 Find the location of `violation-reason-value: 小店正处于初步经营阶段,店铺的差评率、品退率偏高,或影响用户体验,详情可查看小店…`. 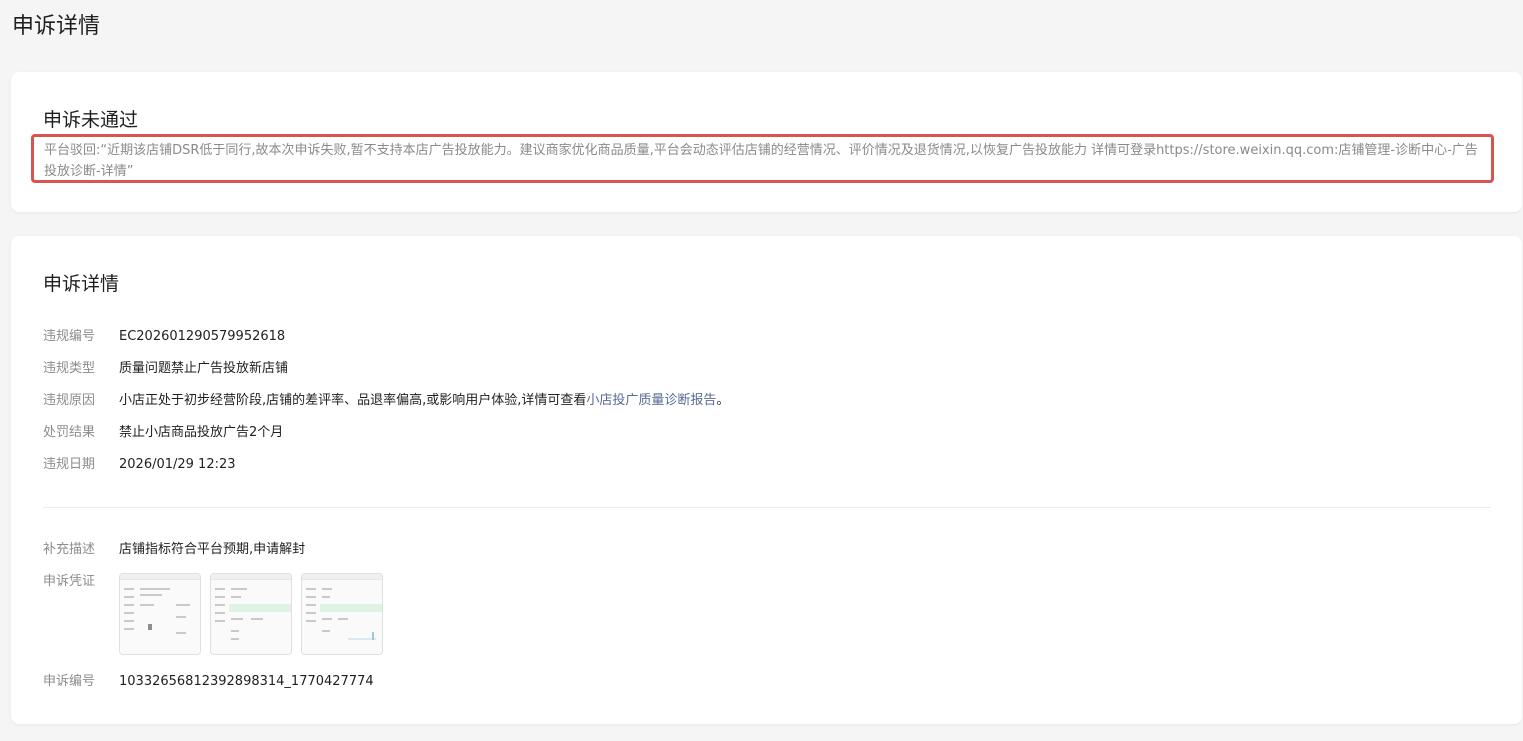

violation-reason-value: 小店正处于初步经营阶段,店铺的差评率、品退率偏高,或影响用户体验,详情可查看小店… is located at coordinates (424, 401).